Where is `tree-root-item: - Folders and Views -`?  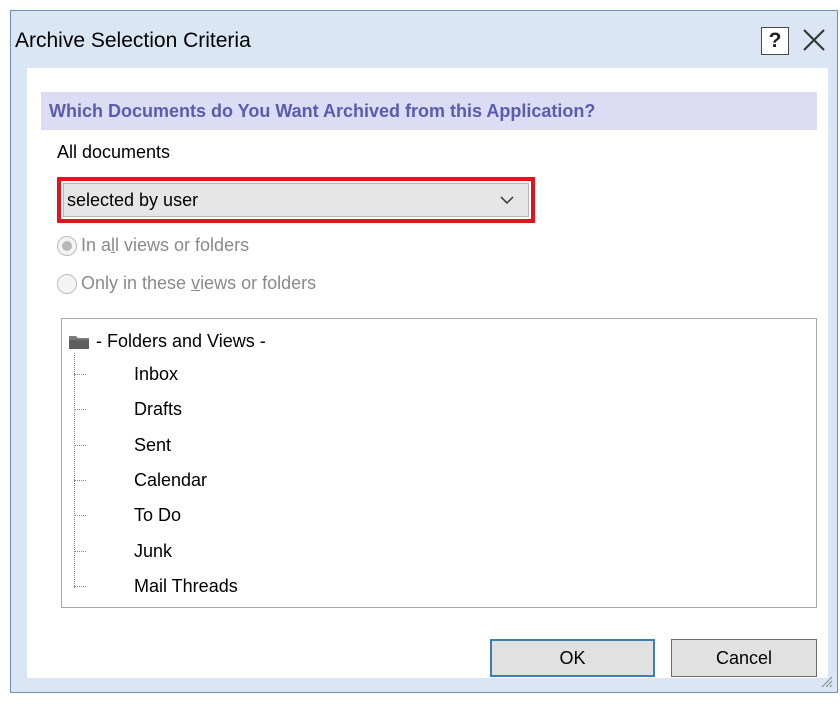
tree-root-item: - Folders and Views - is located at coordinates (167, 341).